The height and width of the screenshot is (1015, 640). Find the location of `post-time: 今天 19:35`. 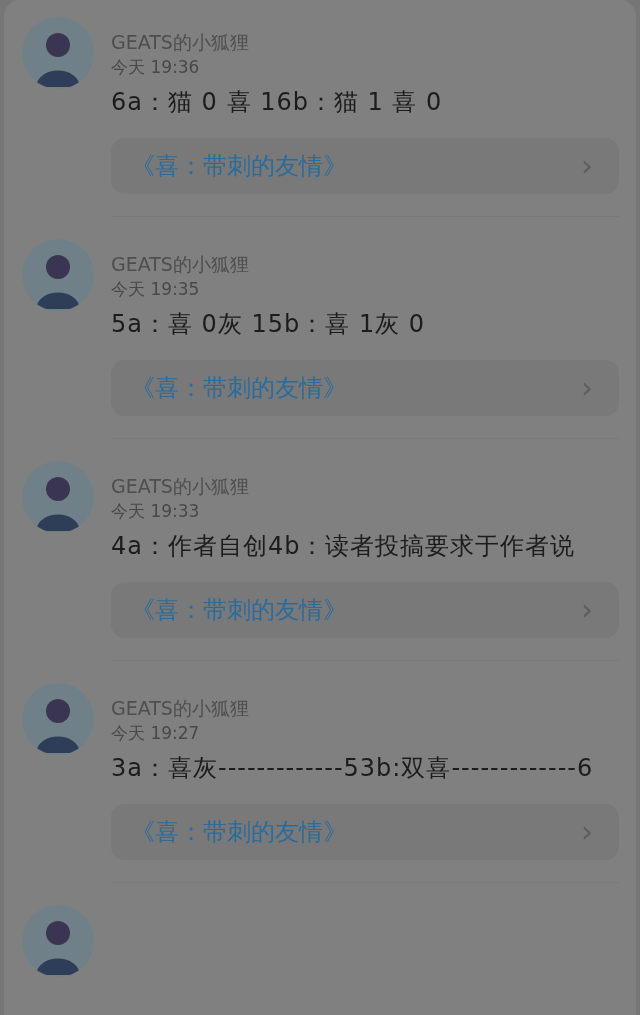

post-time: 今天 19:35 is located at coordinates (156, 289).